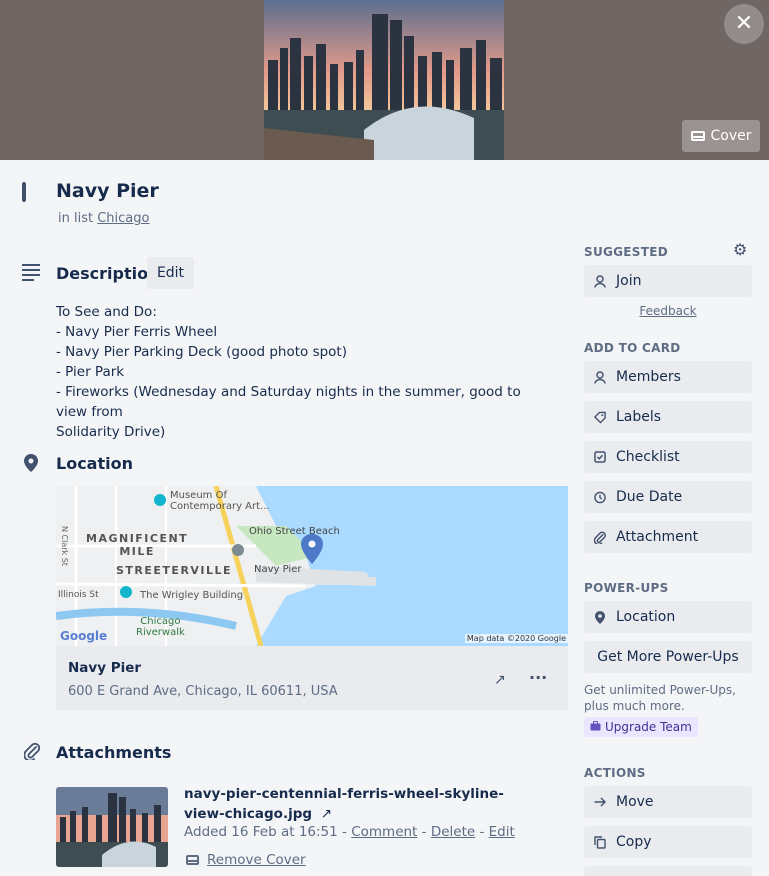 This screenshot has height=876, width=769. I want to click on close-icon: ✕, so click(744, 23).